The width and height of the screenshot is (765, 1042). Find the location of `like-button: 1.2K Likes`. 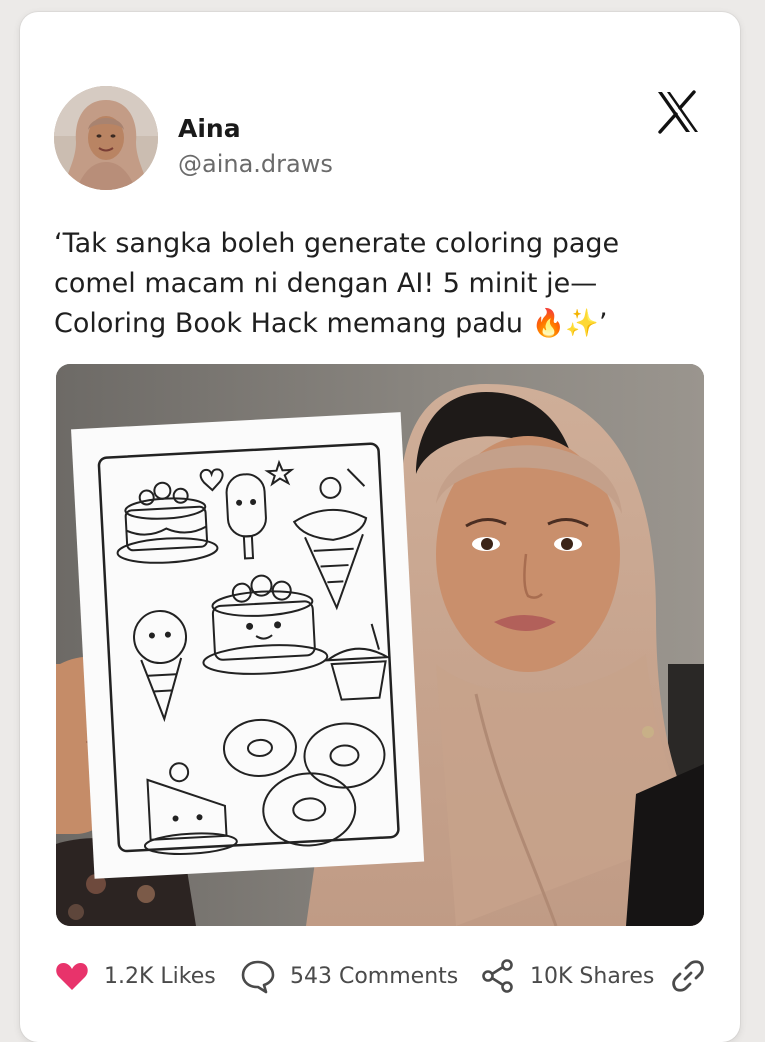

like-button: 1.2K Likes is located at coordinates (147, 976).